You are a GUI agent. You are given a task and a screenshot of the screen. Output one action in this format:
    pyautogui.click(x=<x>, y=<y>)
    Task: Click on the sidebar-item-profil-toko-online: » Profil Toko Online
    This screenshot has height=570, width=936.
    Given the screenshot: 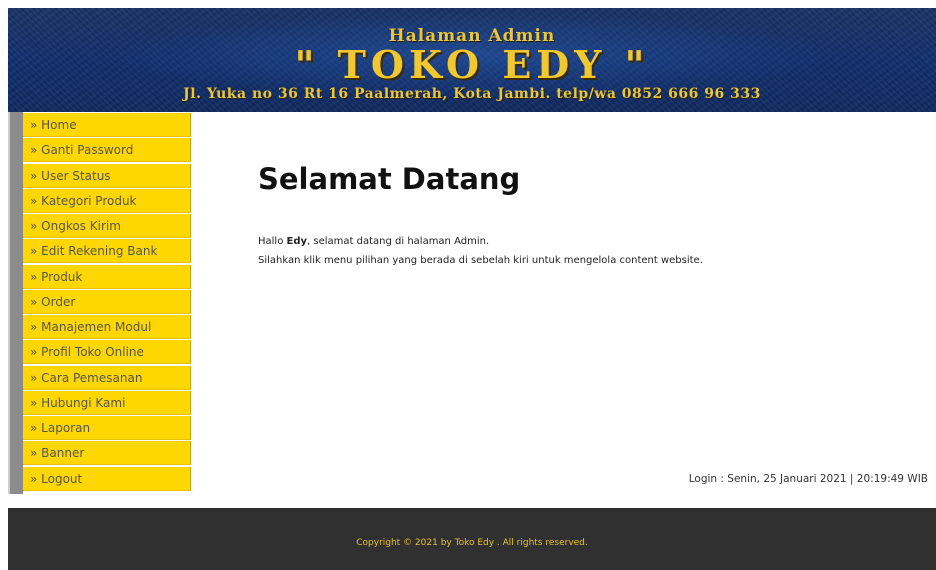 What is the action you would take?
    pyautogui.click(x=107, y=352)
    